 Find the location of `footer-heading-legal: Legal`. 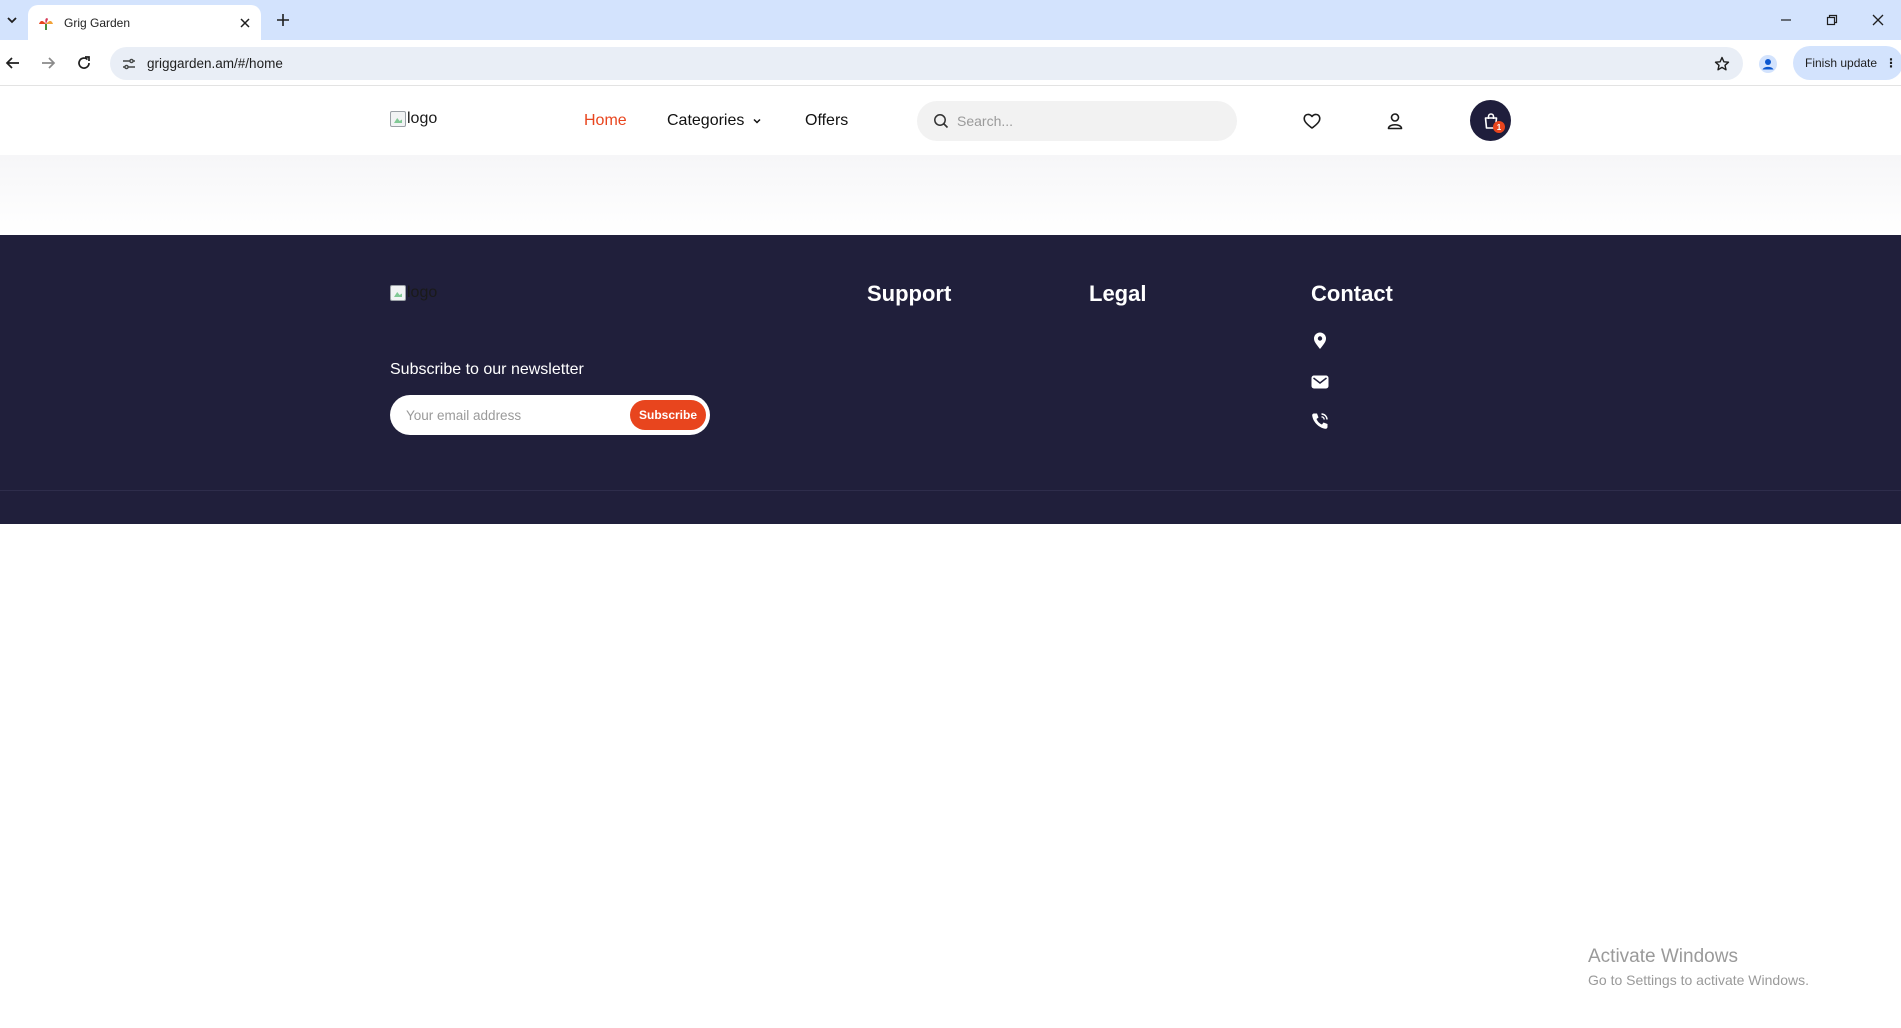

footer-heading-legal: Legal is located at coordinates (1118, 293).